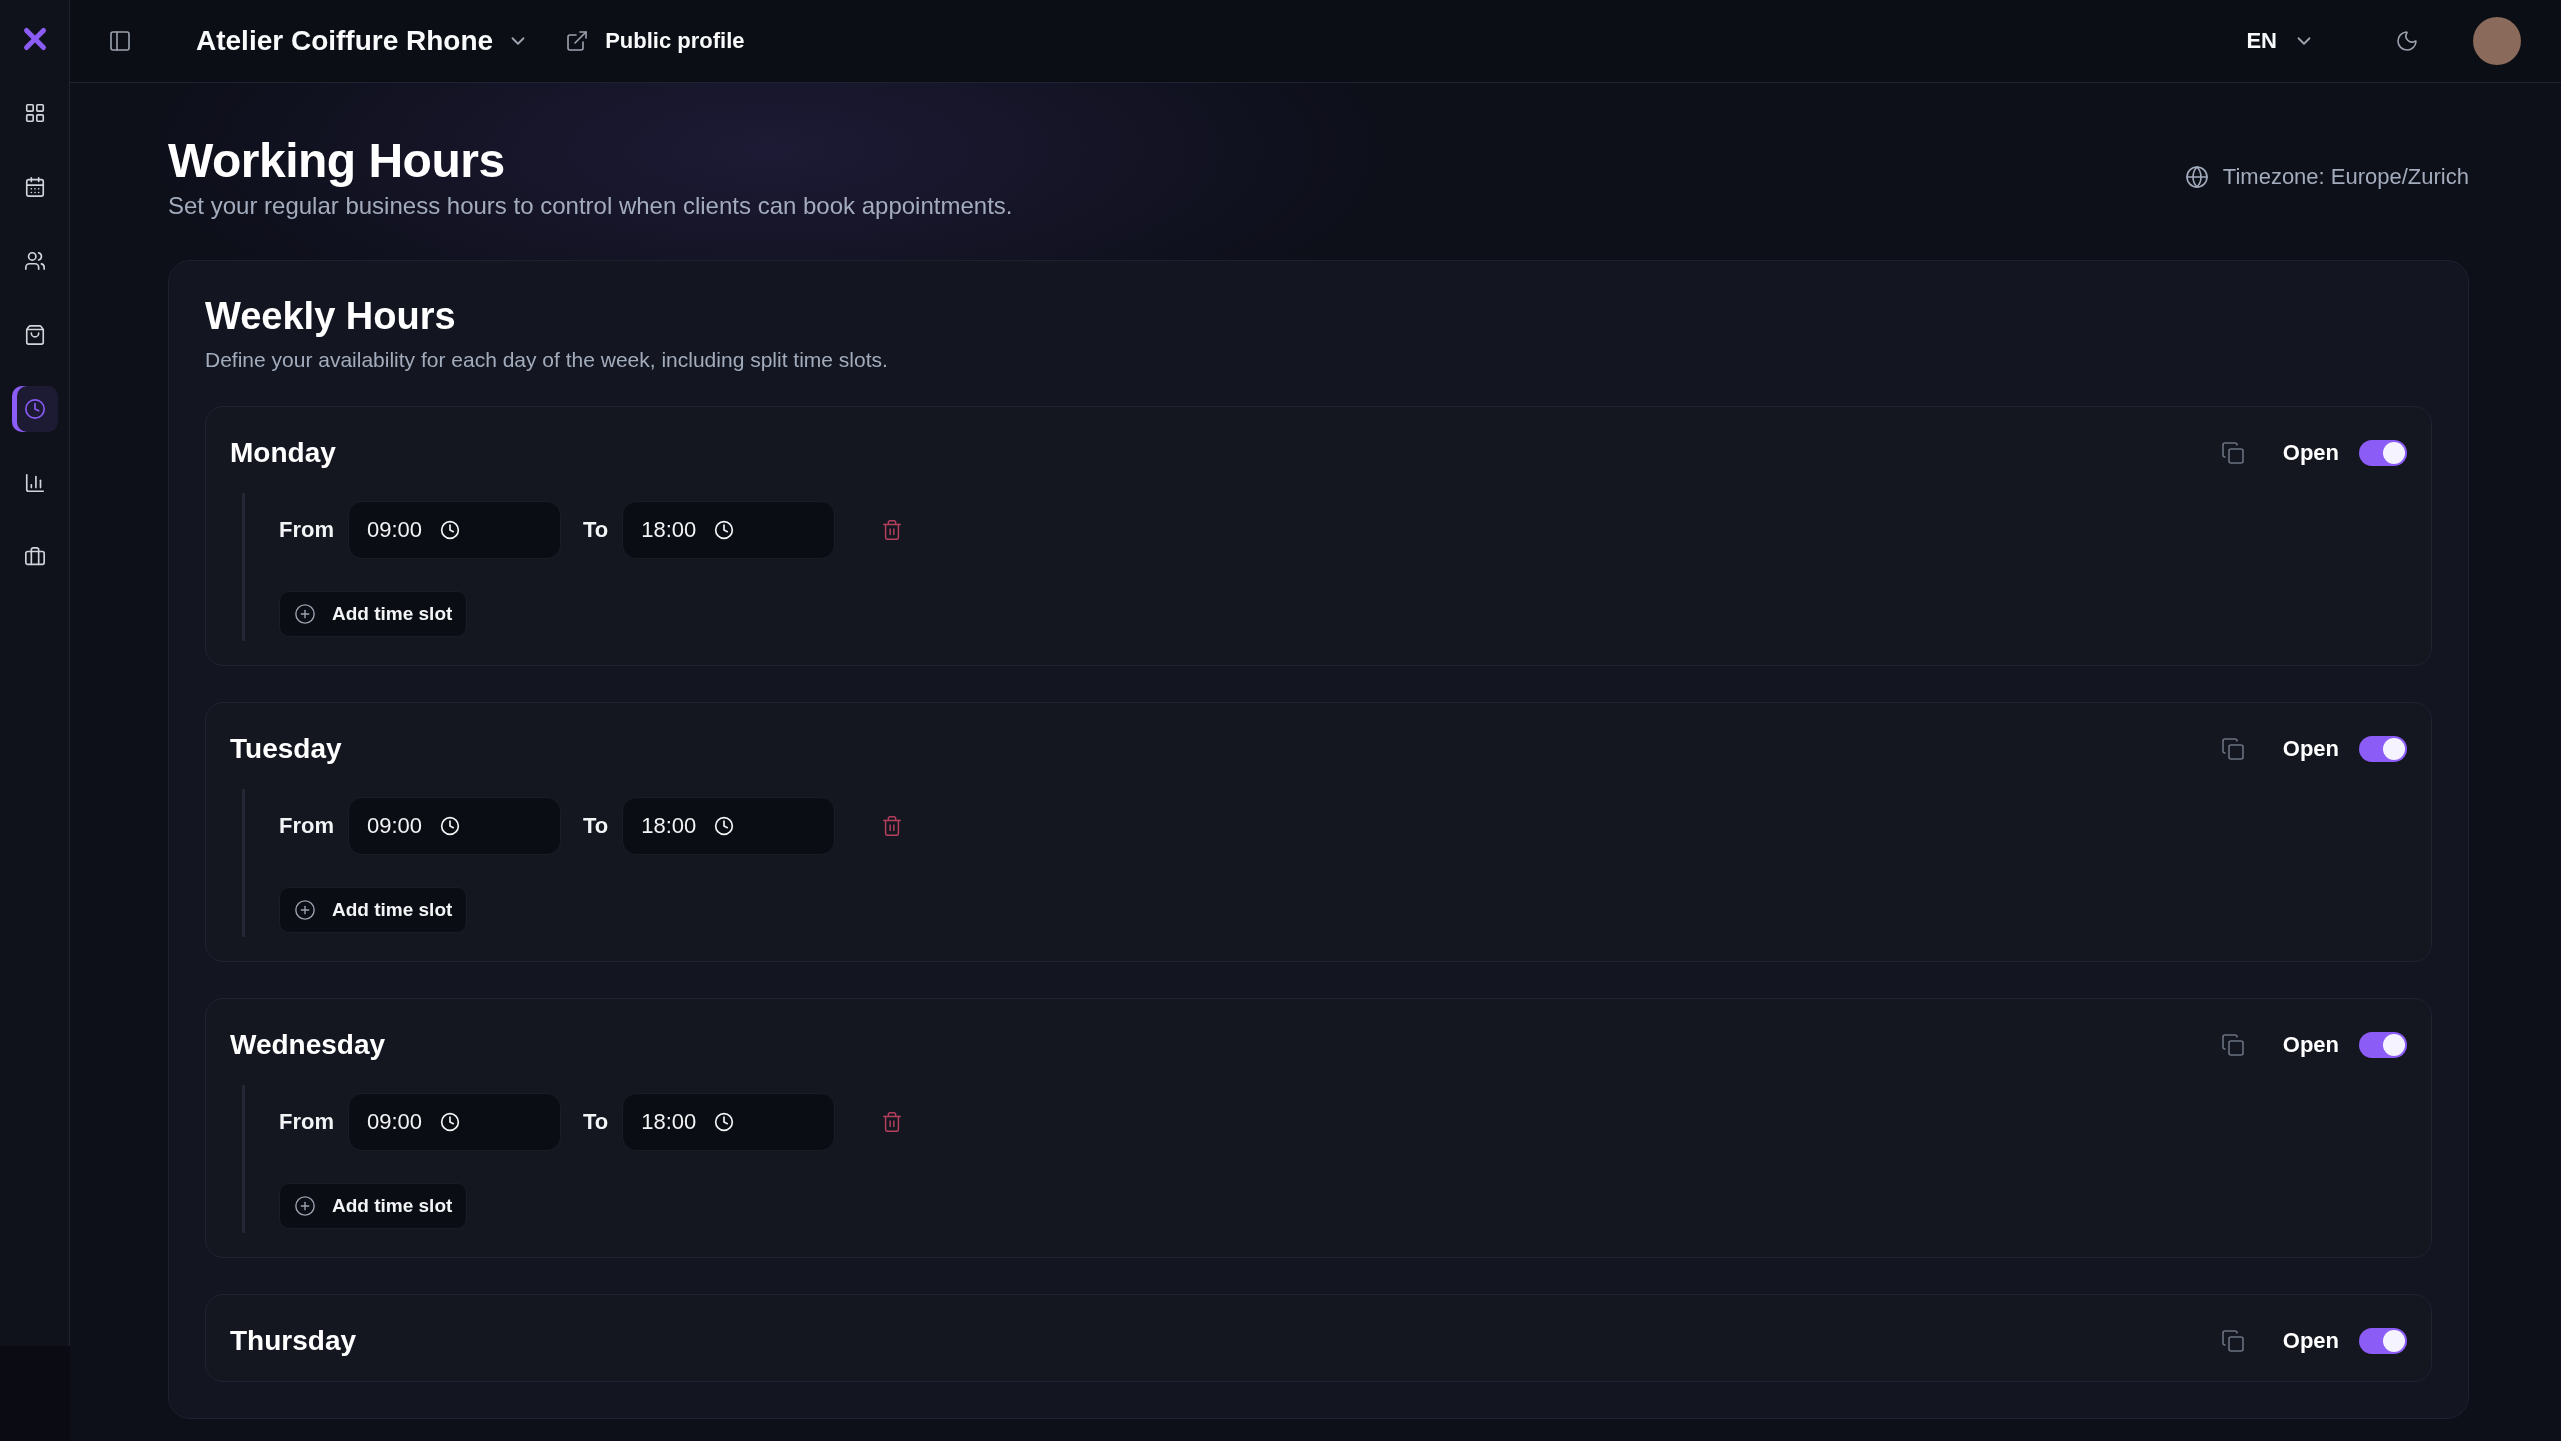  I want to click on external-link-icon, so click(577, 41).